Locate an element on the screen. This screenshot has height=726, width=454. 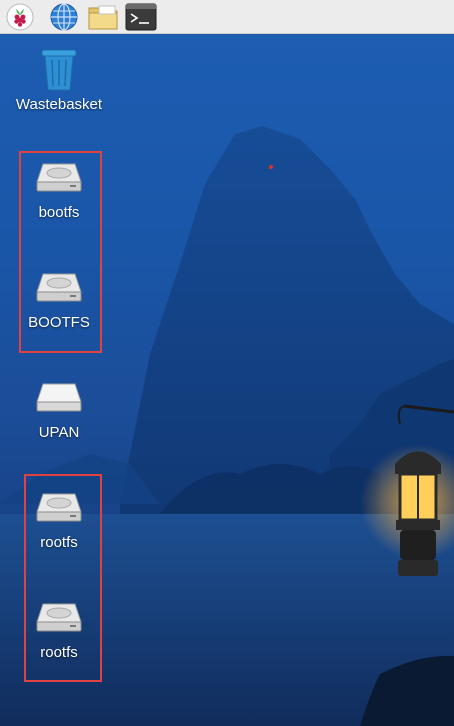
desktop-icon-label: Wastebasket is located at coordinates (59, 104).